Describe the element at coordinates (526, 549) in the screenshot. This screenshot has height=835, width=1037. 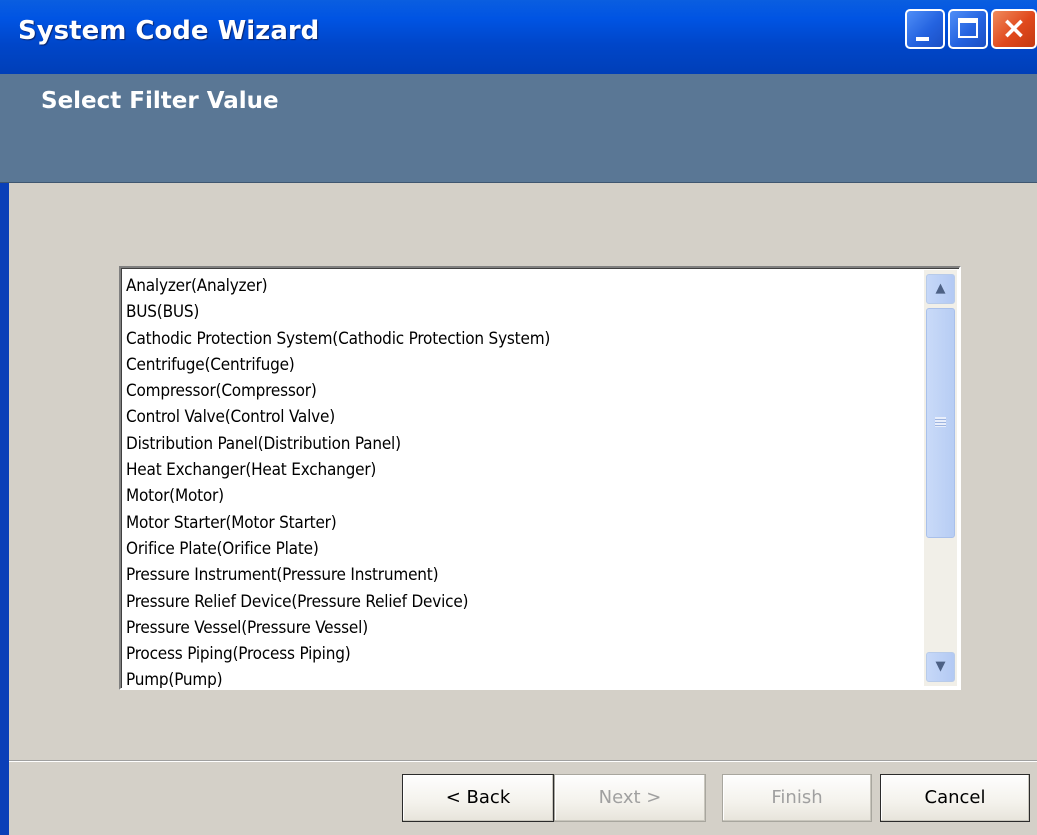
I see `list-item: Orifice Plate(Orifice Plate)` at that location.